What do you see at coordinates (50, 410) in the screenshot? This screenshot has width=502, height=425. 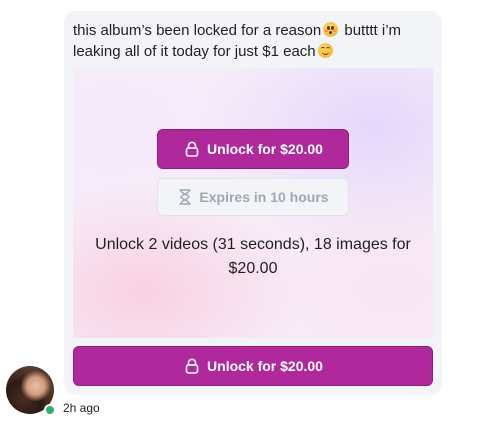 I see `online-status-icon` at bounding box center [50, 410].